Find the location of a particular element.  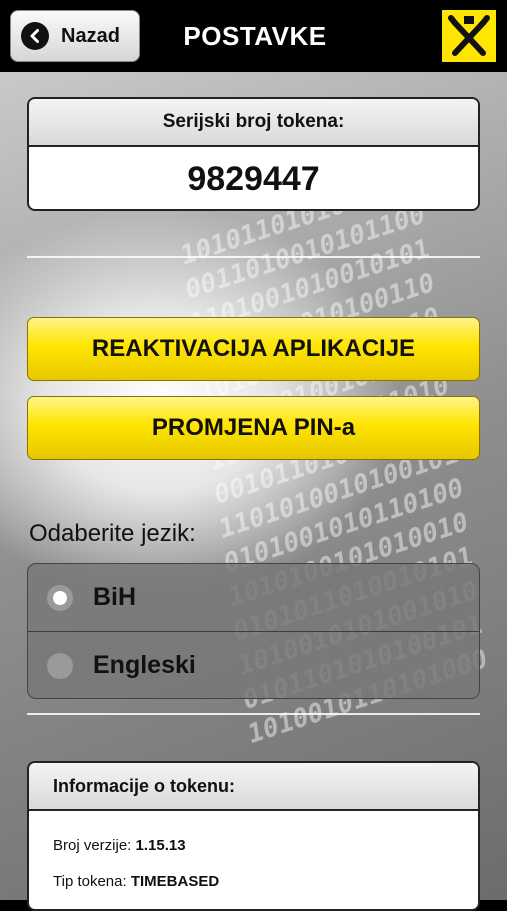

navigation-bar: Nazad POSTAVKE is located at coordinates (253, 36).